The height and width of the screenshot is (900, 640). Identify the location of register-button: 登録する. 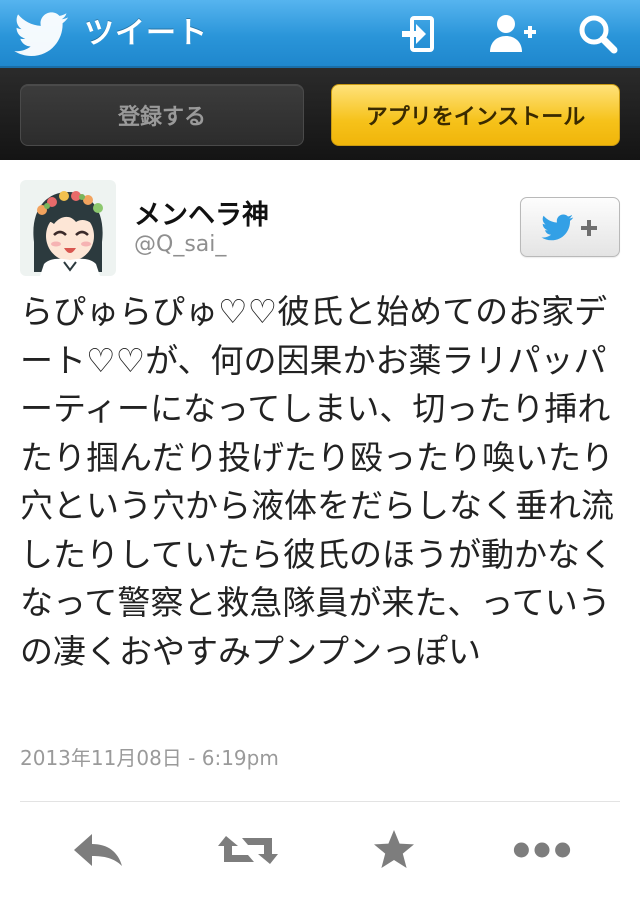
(162, 115).